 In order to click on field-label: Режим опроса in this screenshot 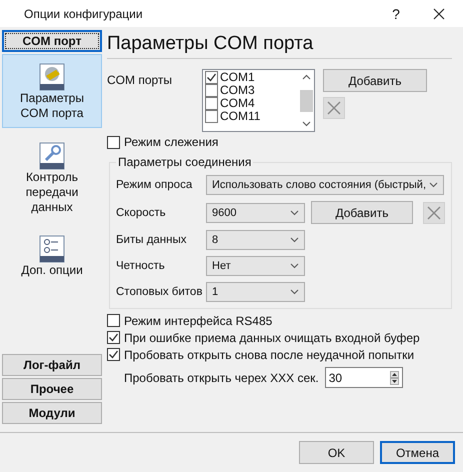, I will do `click(155, 185)`.